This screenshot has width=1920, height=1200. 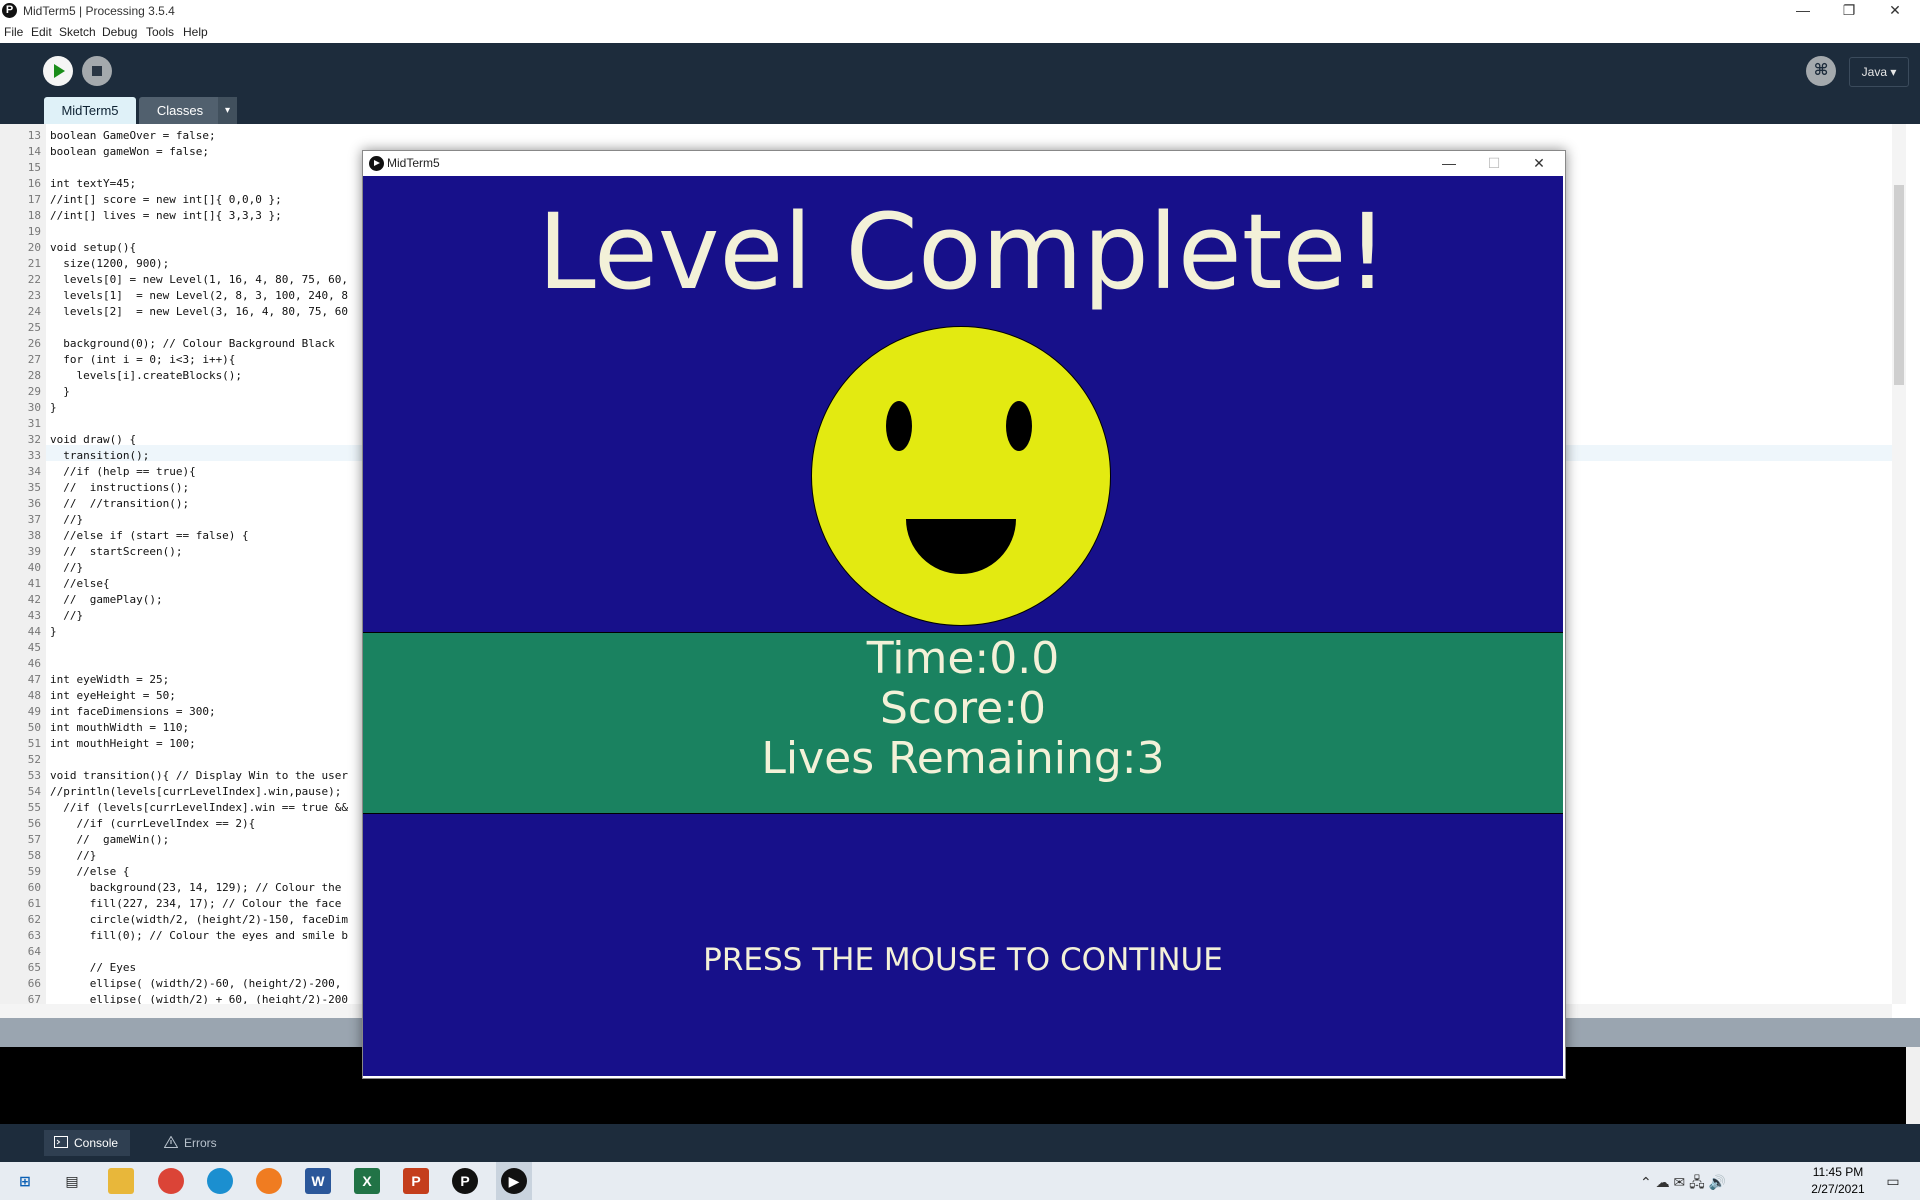 I want to click on line-number: 43, so click(x=34, y=615).